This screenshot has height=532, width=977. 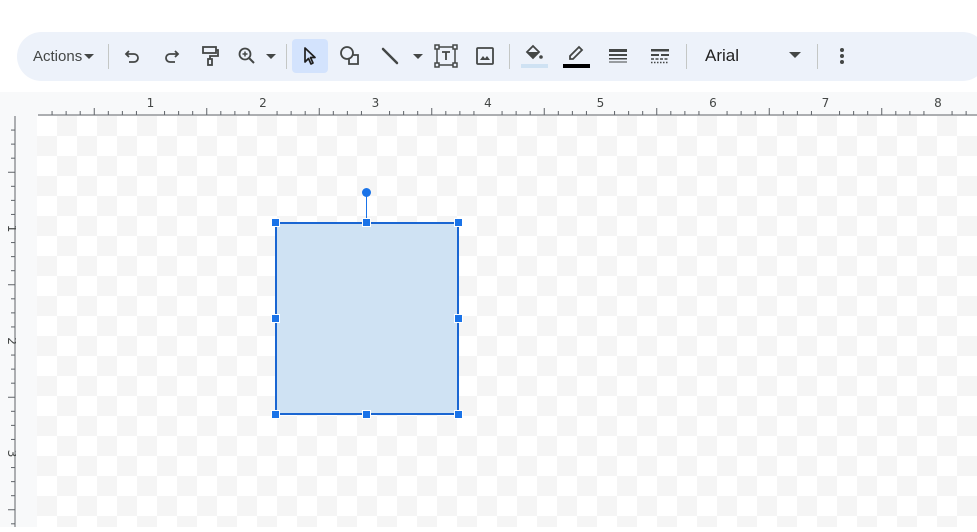 I want to click on horizontal-ruler: 1 2 3 4 5 6 7 8, so click(x=488, y=104).